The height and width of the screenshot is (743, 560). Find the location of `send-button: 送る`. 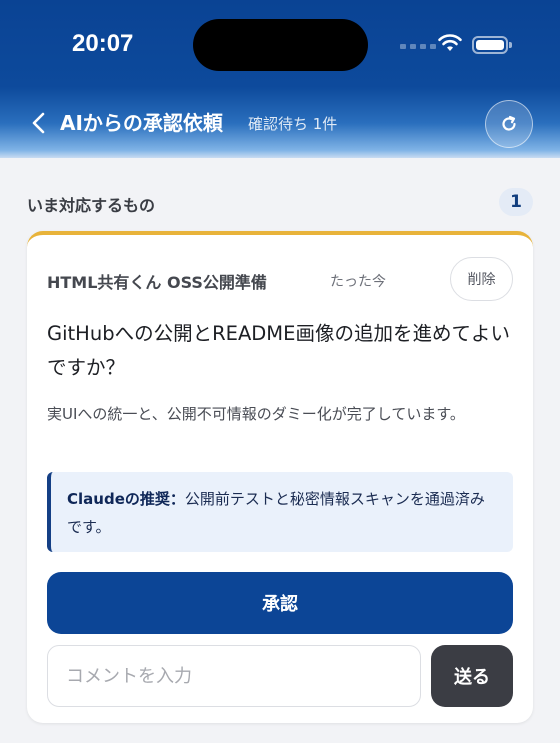

send-button: 送る is located at coordinates (472, 676).